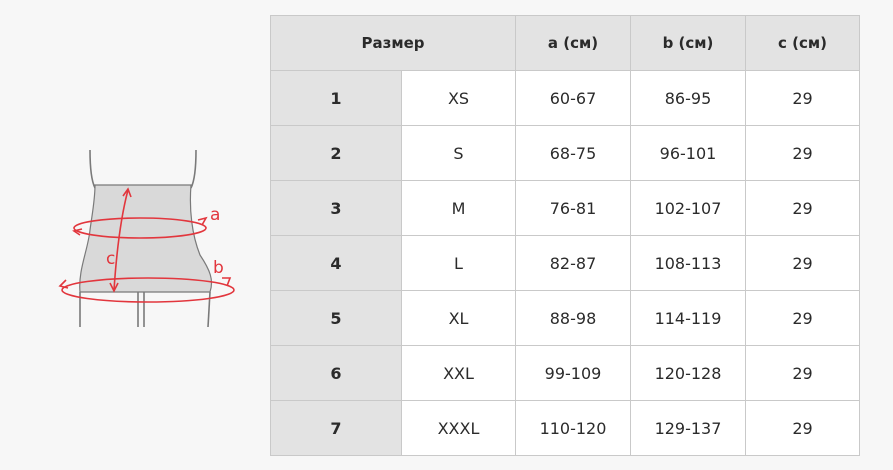 The height and width of the screenshot is (470, 893). Describe the element at coordinates (458, 428) in the screenshot. I see `cell-size: XXXL` at that location.